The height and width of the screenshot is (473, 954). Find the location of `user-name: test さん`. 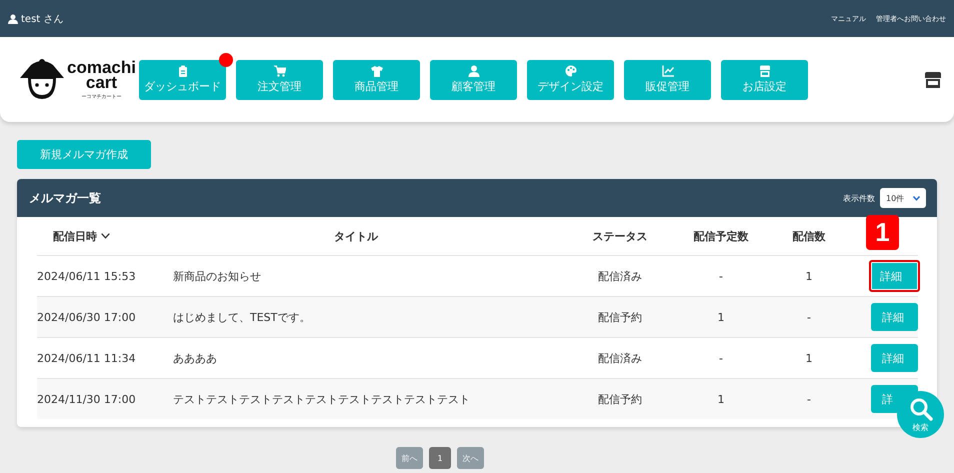

user-name: test さん is located at coordinates (42, 19).